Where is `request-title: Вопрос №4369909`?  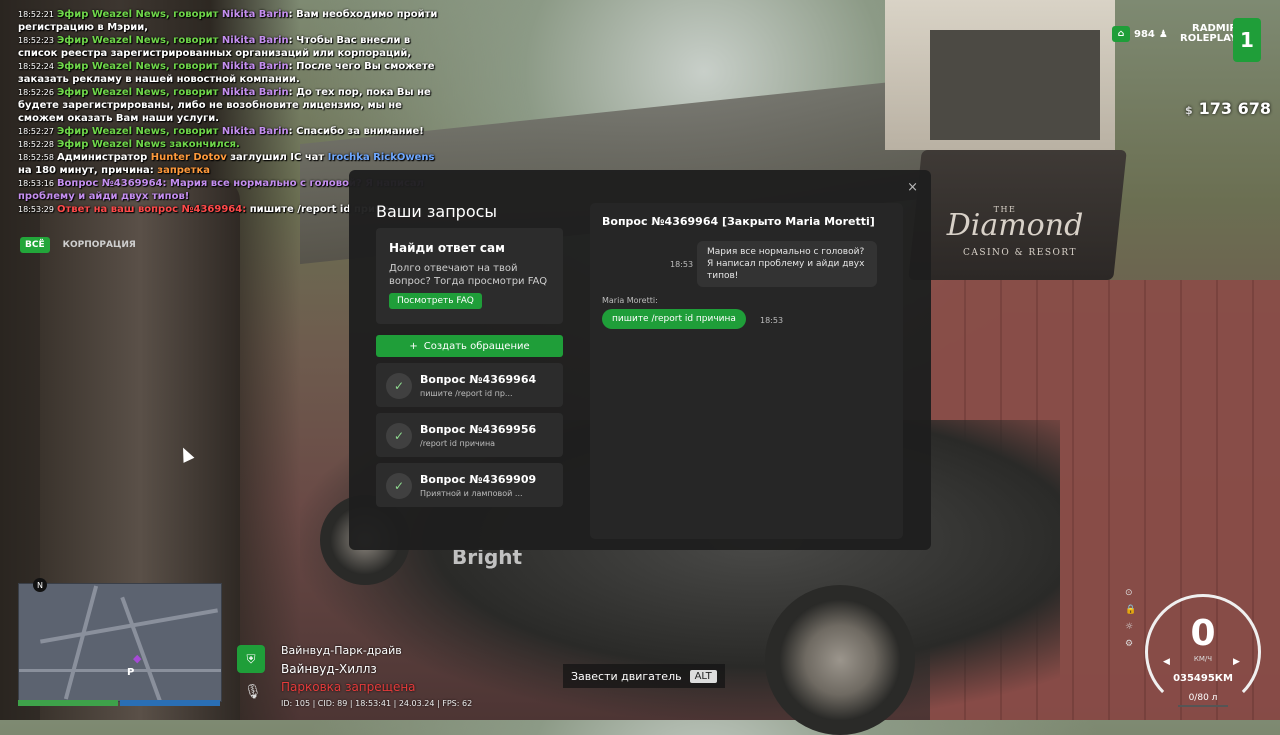
request-title: Вопрос №4369909 is located at coordinates (478, 479).